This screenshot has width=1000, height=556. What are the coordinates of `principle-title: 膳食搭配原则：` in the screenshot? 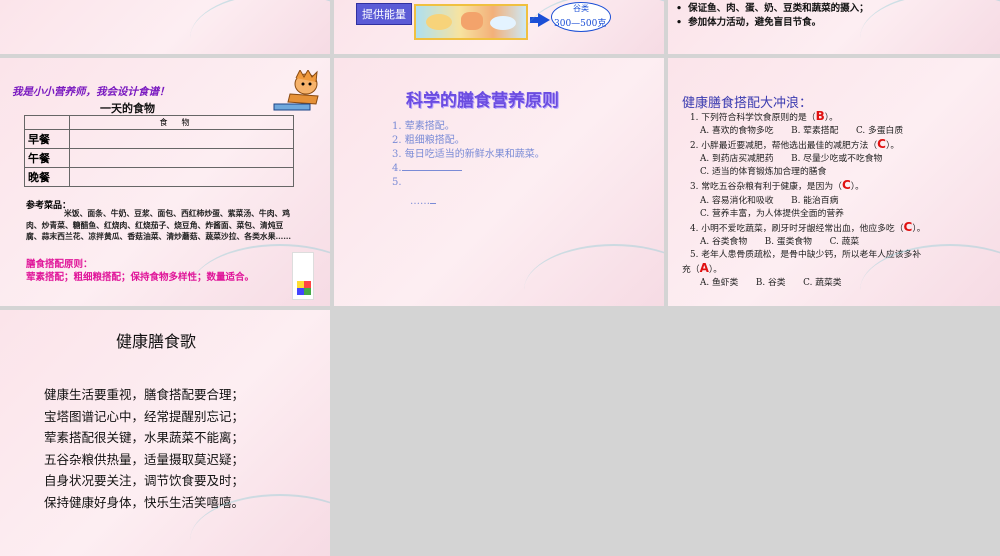 It's located at (59, 264).